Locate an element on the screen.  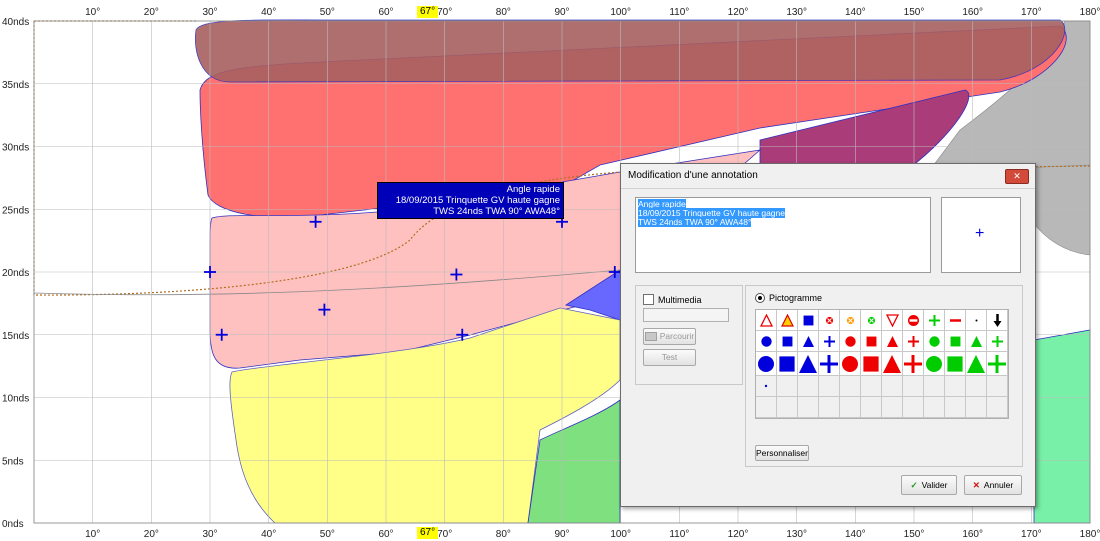
personnaliser-button: Personnaliser is located at coordinates (782, 453).